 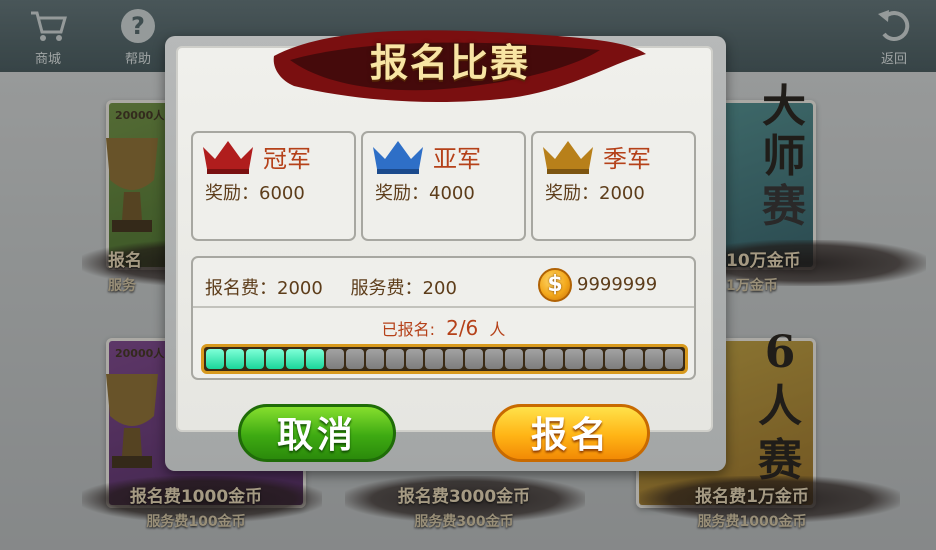 I want to click on prize-reward: 奖励：2000, so click(x=595, y=193).